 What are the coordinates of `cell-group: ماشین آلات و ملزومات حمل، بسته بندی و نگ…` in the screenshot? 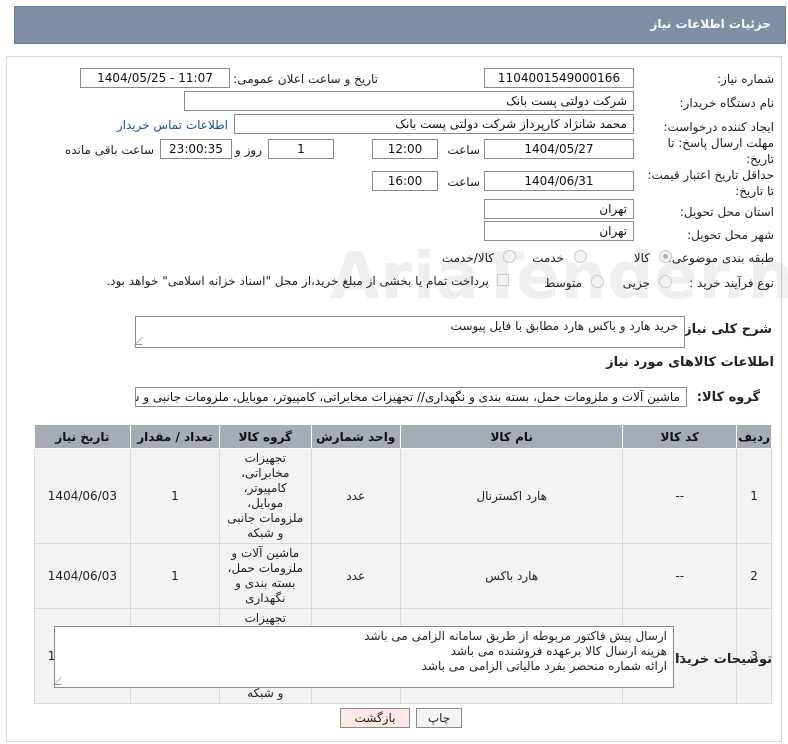 It's located at (265, 576).